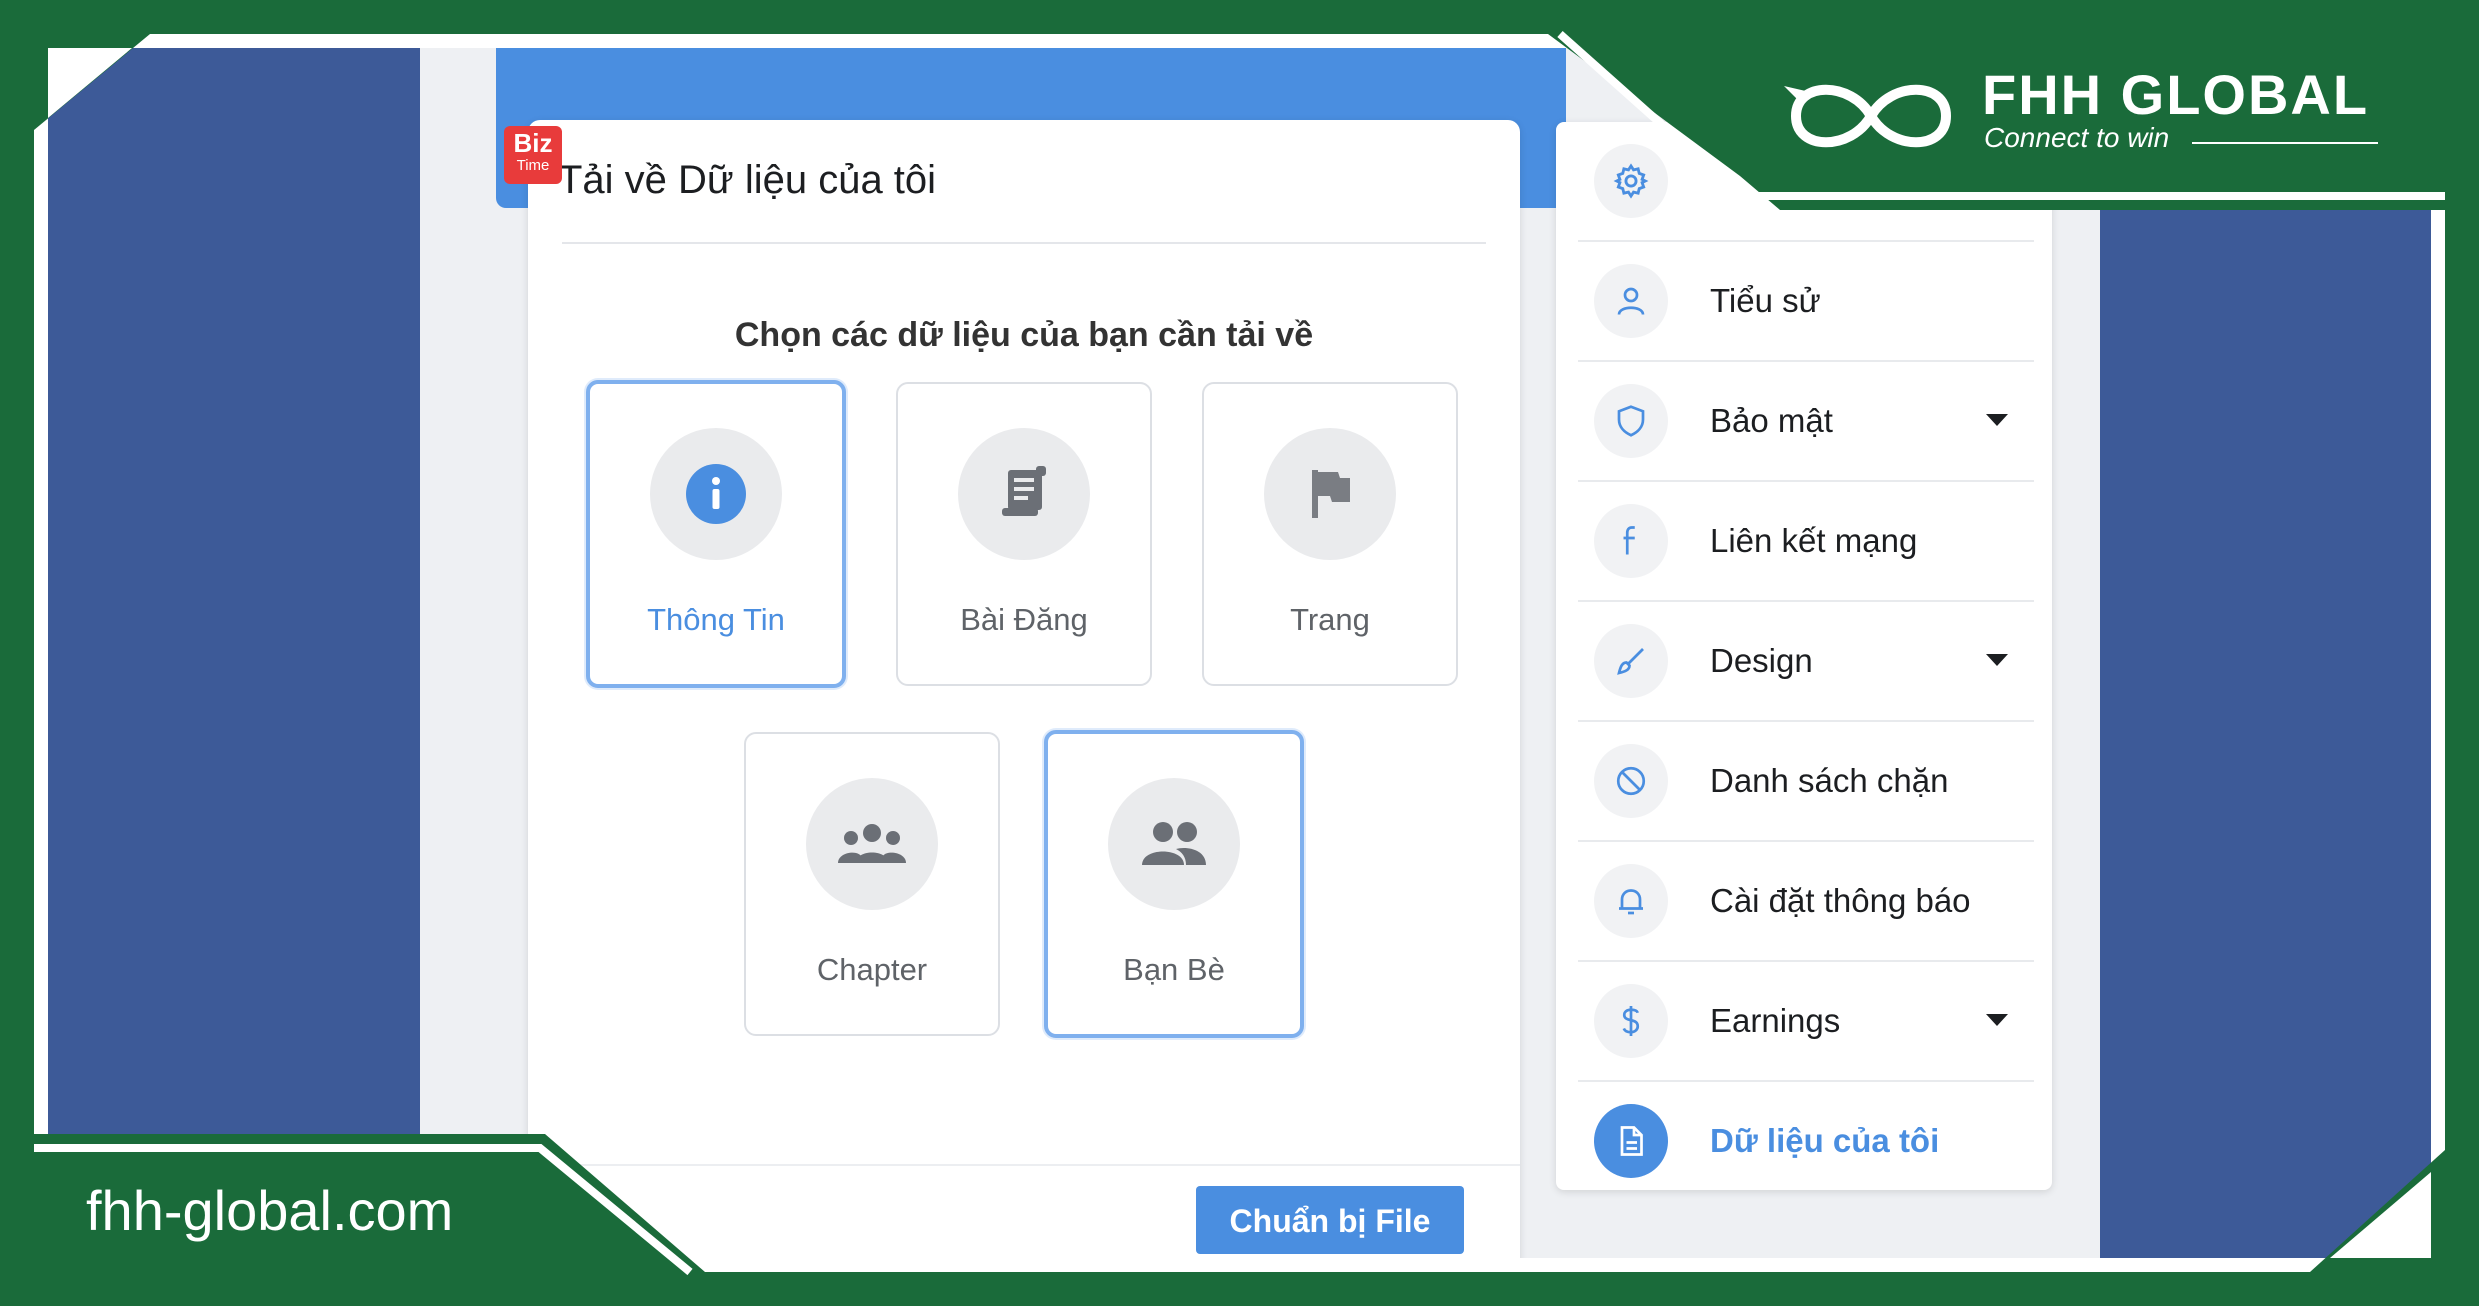  What do you see at coordinates (2285, 143) in the screenshot?
I see `tagline-rule` at bounding box center [2285, 143].